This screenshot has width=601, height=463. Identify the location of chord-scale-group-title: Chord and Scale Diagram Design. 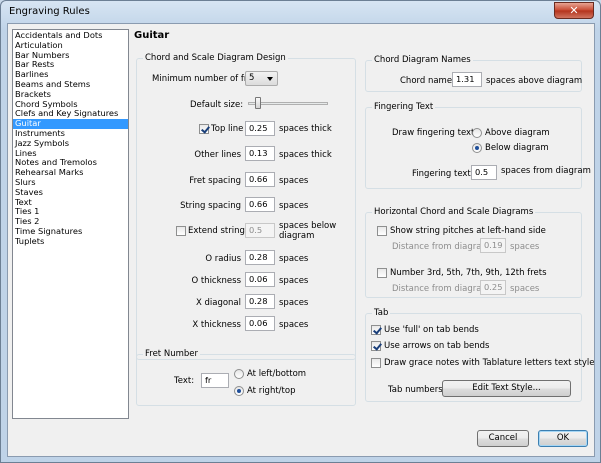
(215, 58).